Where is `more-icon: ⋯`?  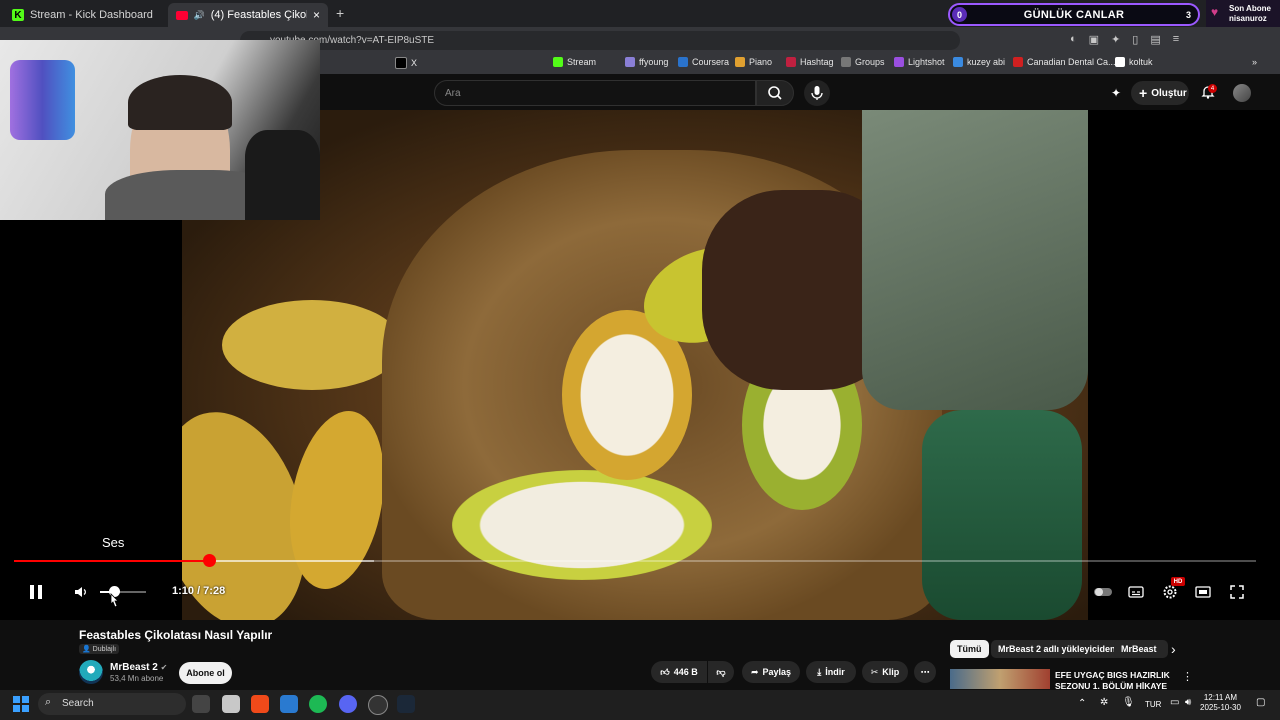 more-icon: ⋯ is located at coordinates (925, 671).